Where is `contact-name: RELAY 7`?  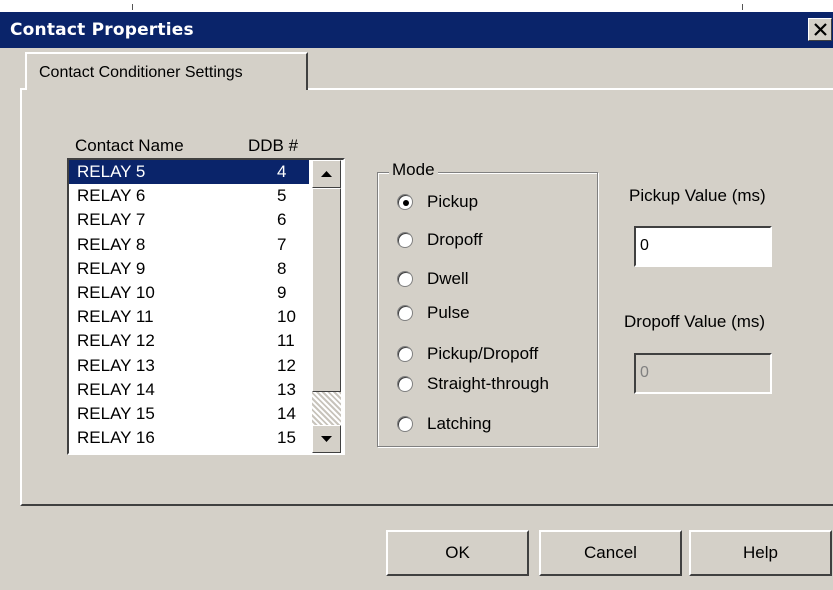
contact-name: RELAY 7 is located at coordinates (111, 220).